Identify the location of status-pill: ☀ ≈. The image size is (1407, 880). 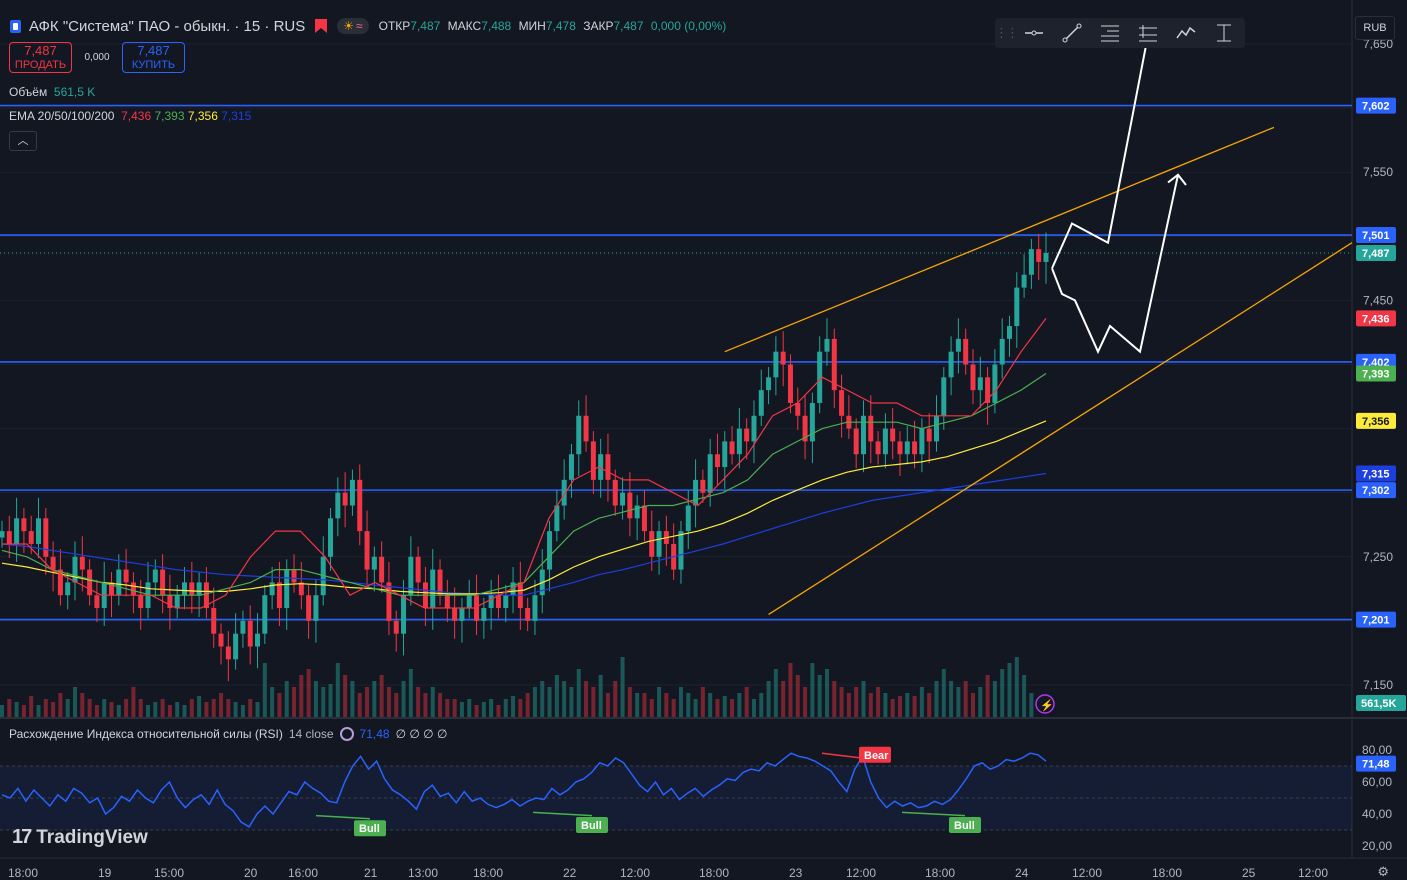
(353, 26).